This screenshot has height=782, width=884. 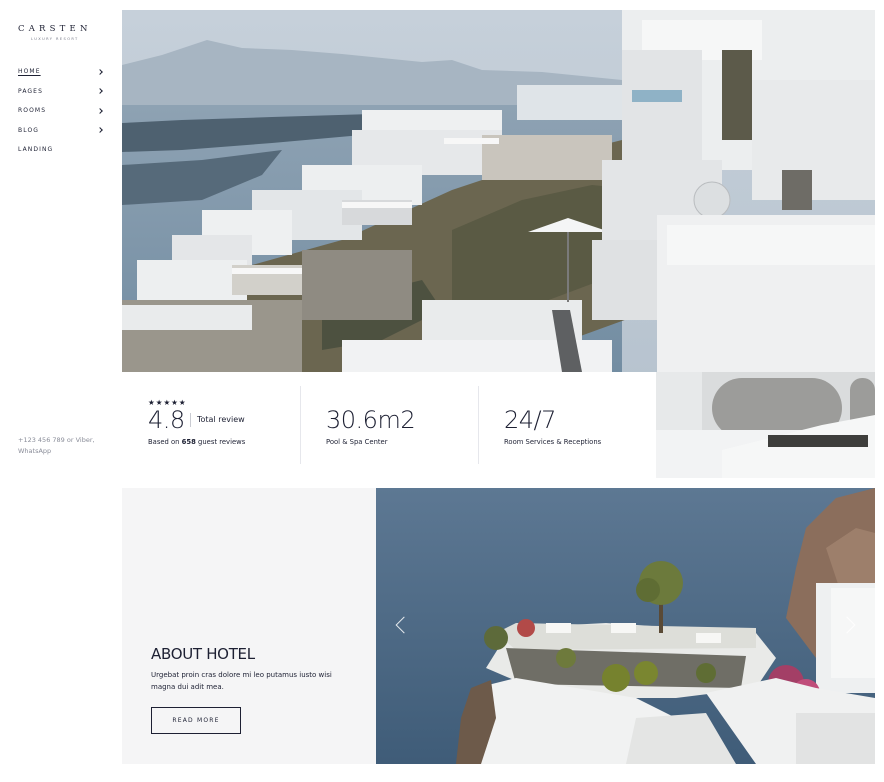 What do you see at coordinates (32, 111) in the screenshot?
I see `nav-item-label: ROOMS` at bounding box center [32, 111].